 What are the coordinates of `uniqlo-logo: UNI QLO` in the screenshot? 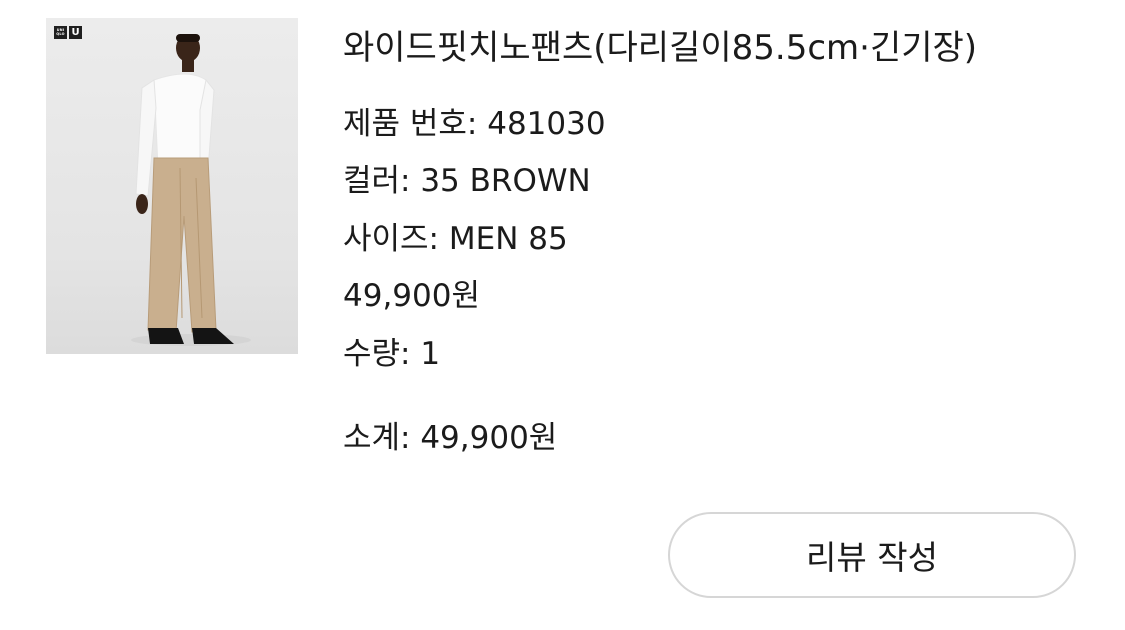 It's located at (60, 32).